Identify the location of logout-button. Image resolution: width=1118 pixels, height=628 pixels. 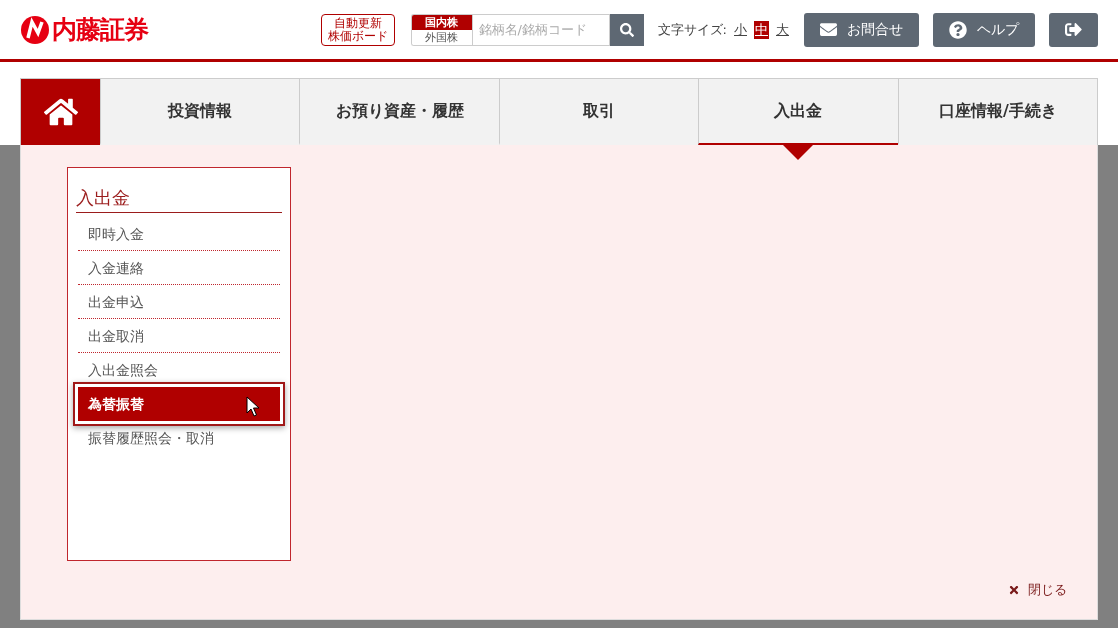
(1073, 29).